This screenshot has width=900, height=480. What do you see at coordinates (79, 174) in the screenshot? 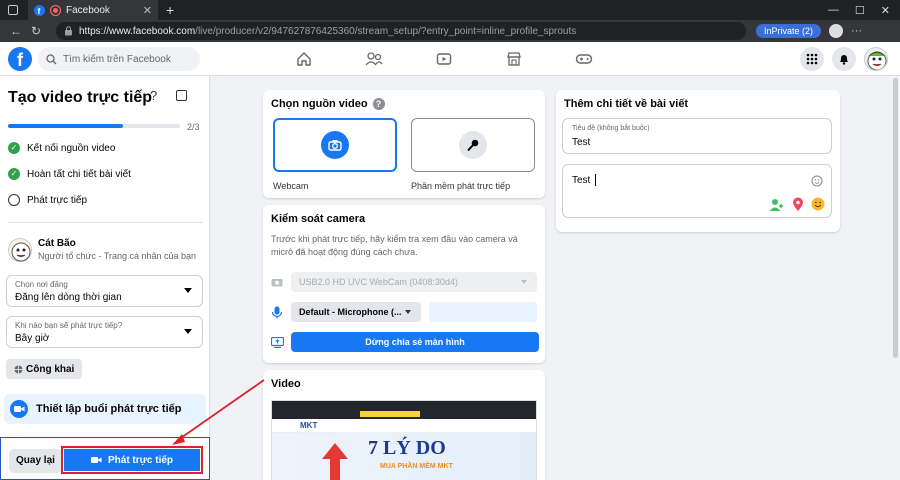
I see `step-label: Hoàn tất chi tiết bài viết` at bounding box center [79, 174].